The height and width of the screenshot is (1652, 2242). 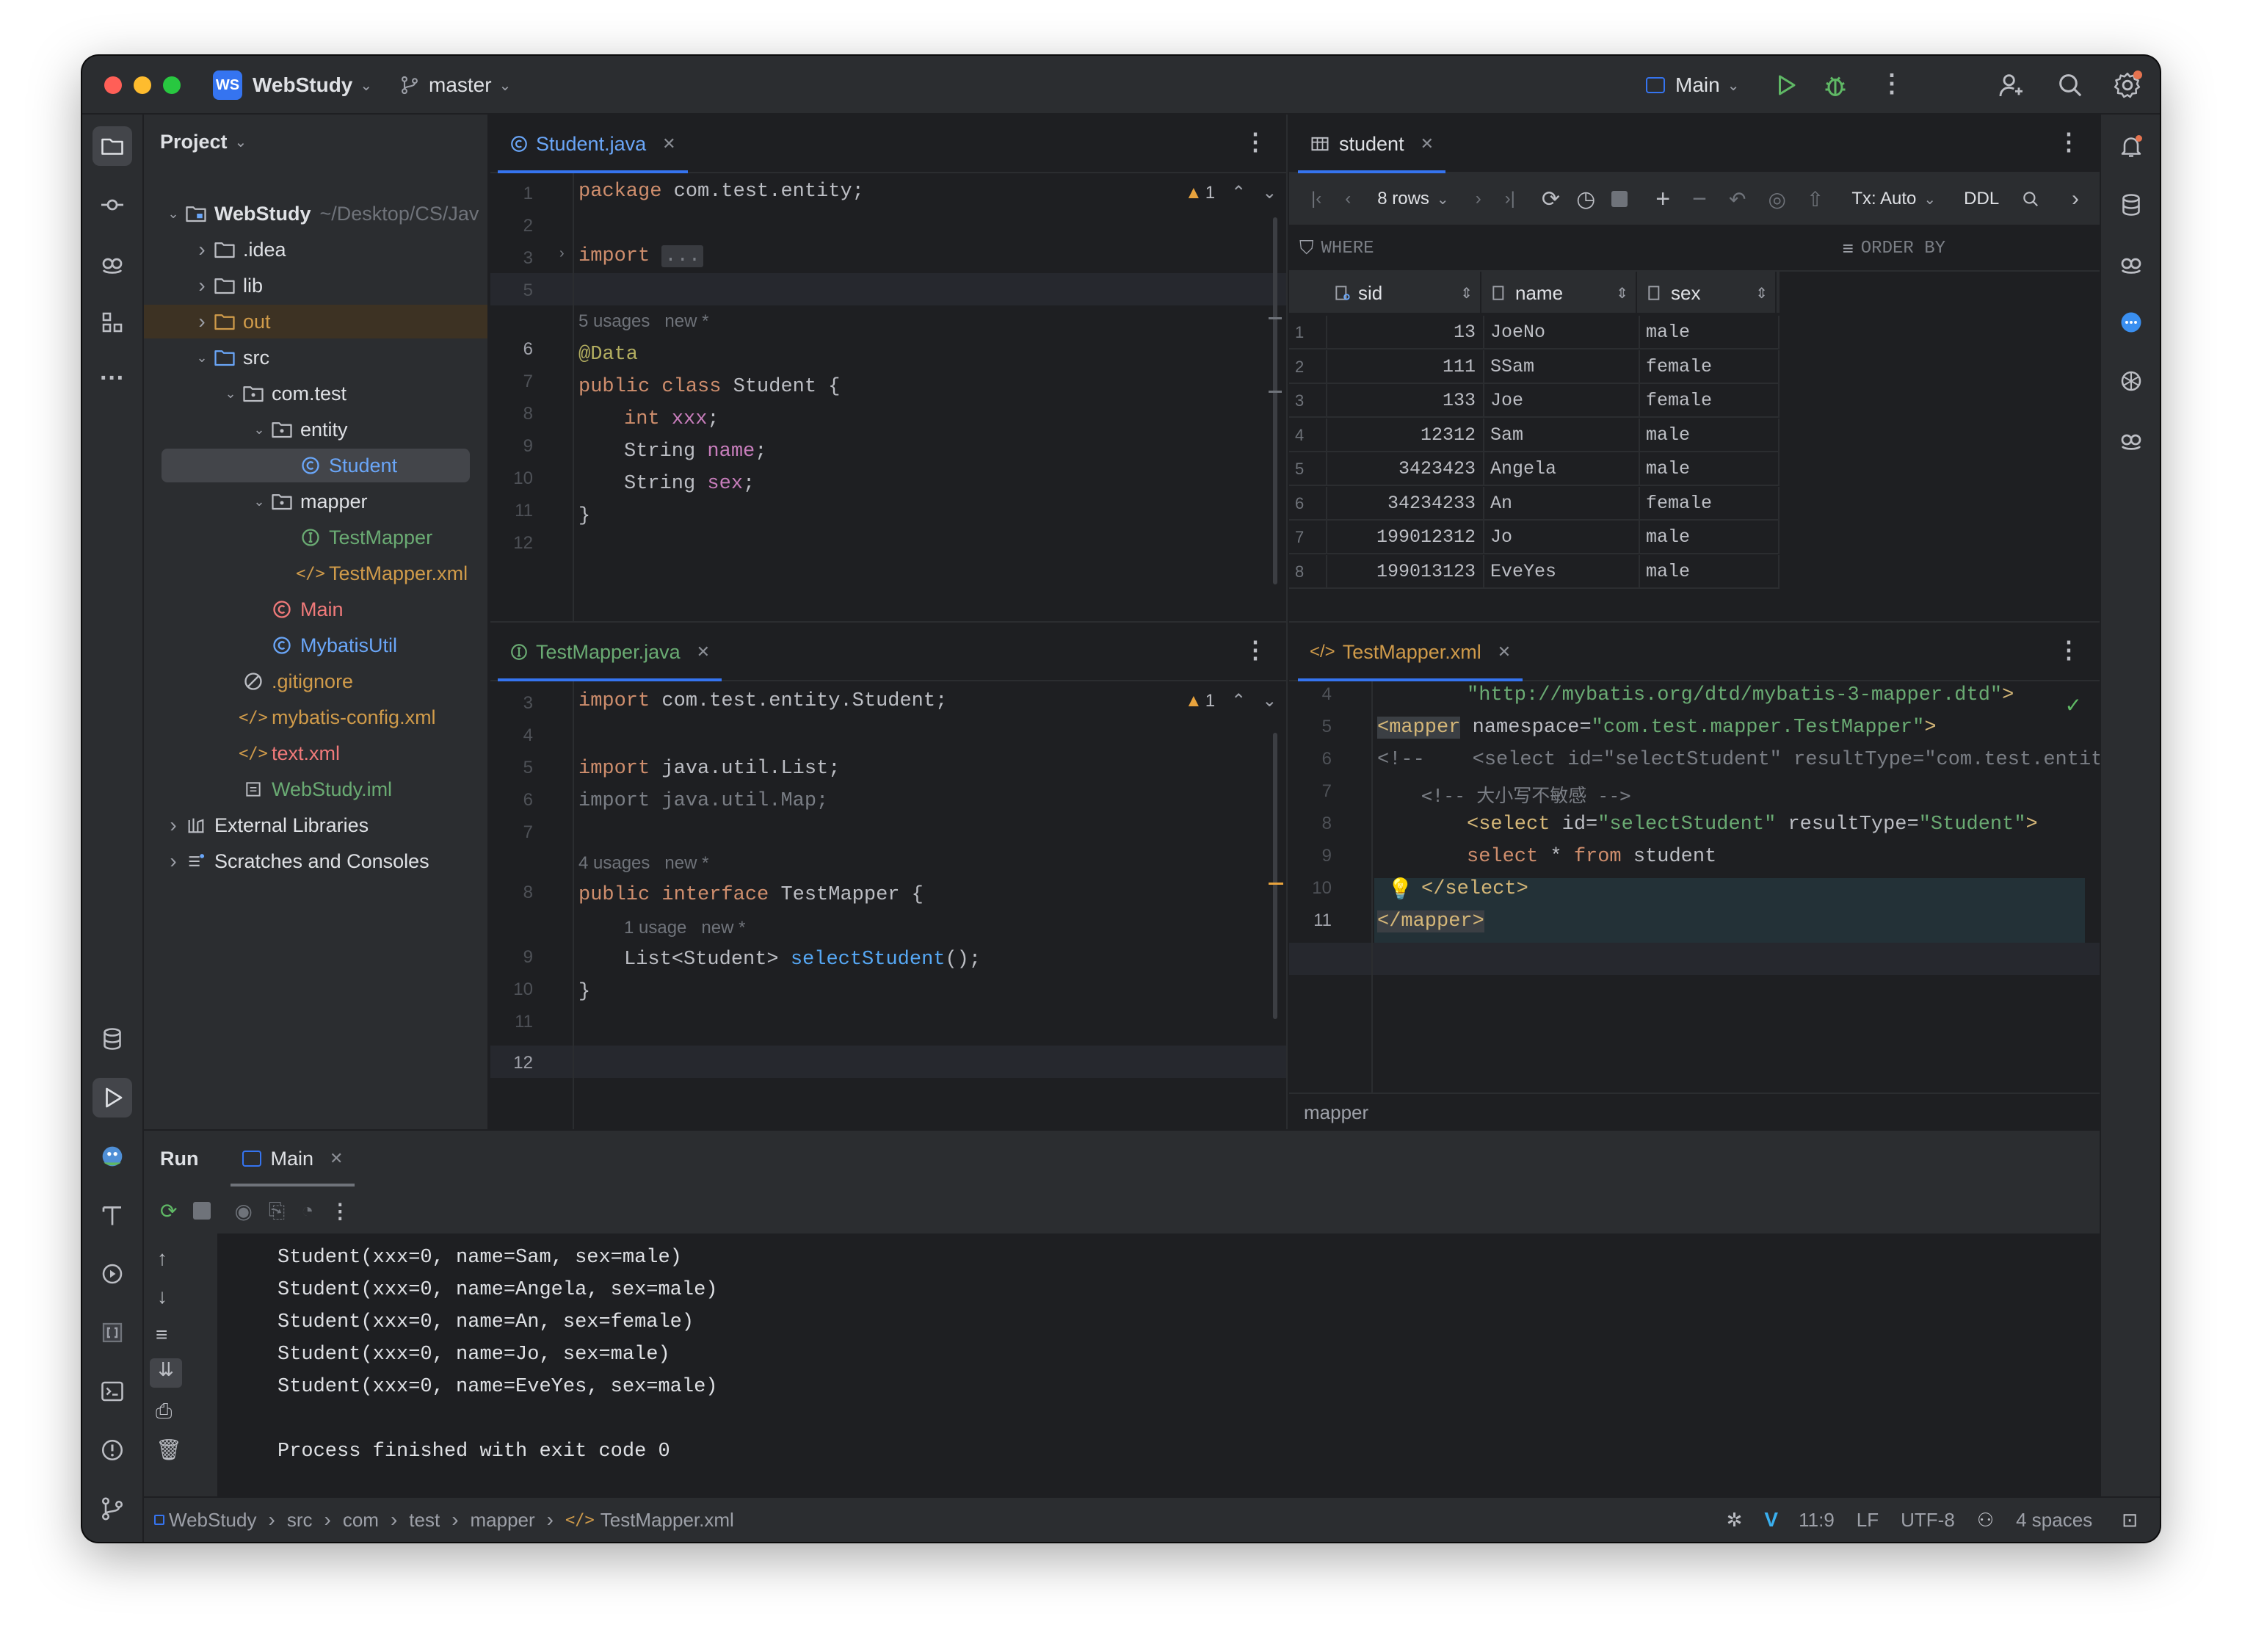 I want to click on database-tool-button, so click(x=2131, y=205).